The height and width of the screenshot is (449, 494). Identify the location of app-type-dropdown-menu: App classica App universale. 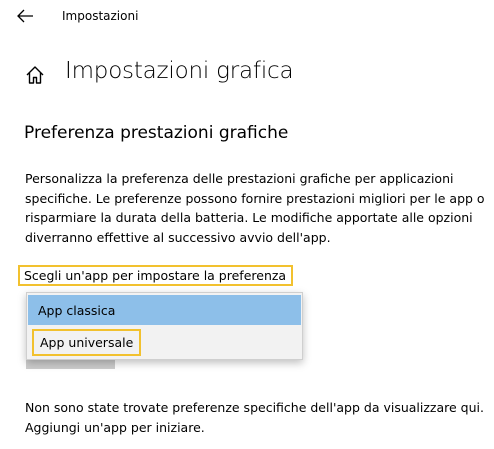
(164, 326).